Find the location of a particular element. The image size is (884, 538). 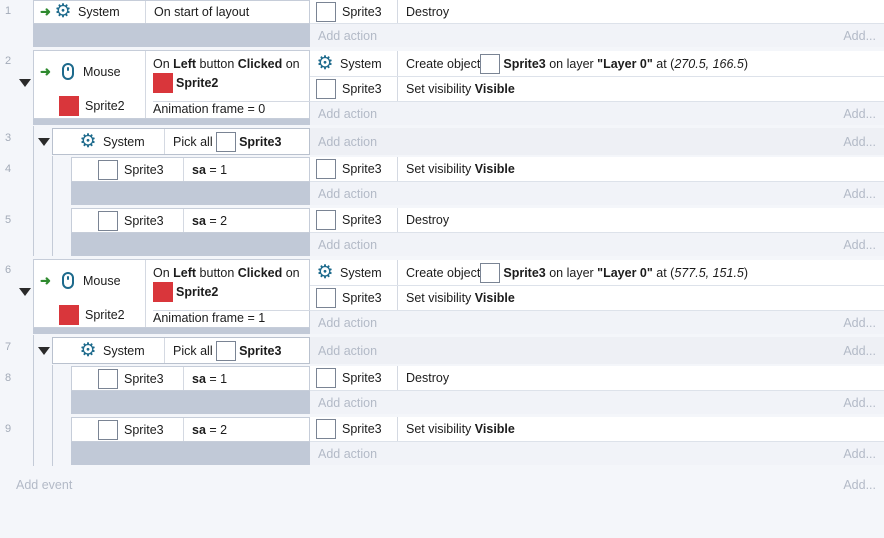

event-number: 8 is located at coordinates (8, 378).